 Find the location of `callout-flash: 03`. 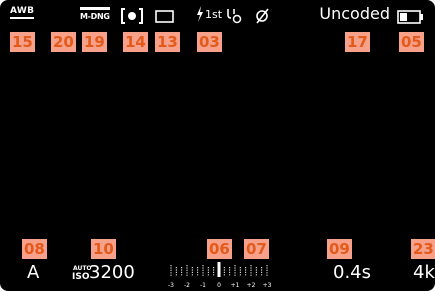

callout-flash: 03 is located at coordinates (209, 42).